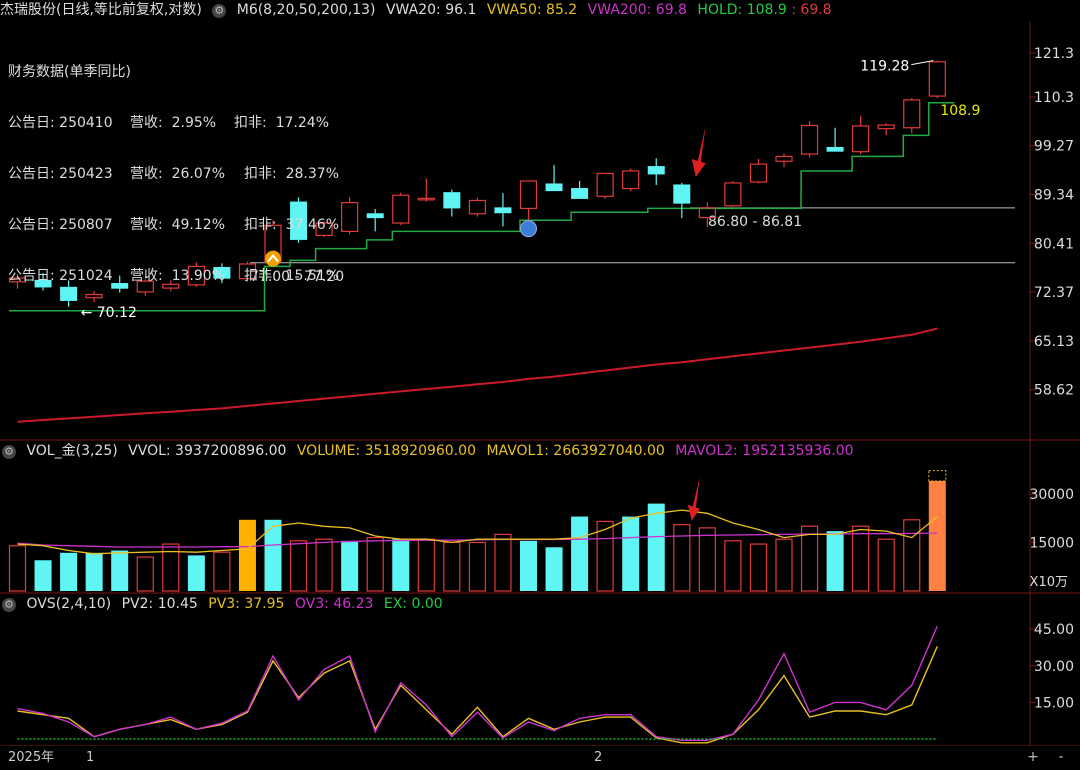 The height and width of the screenshot is (770, 1080). What do you see at coordinates (811, 10) in the screenshot?
I see `hold2-label: : 69.8` at bounding box center [811, 10].